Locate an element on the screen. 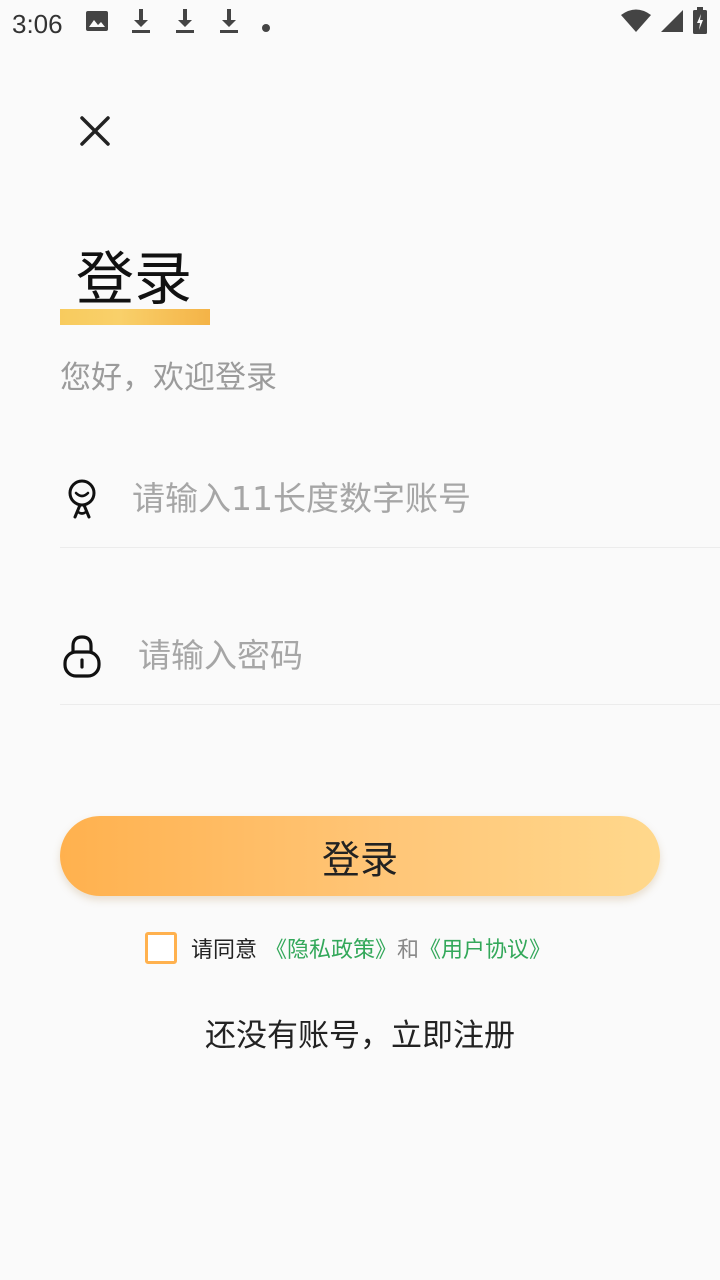  image-icon is located at coordinates (97, 24).